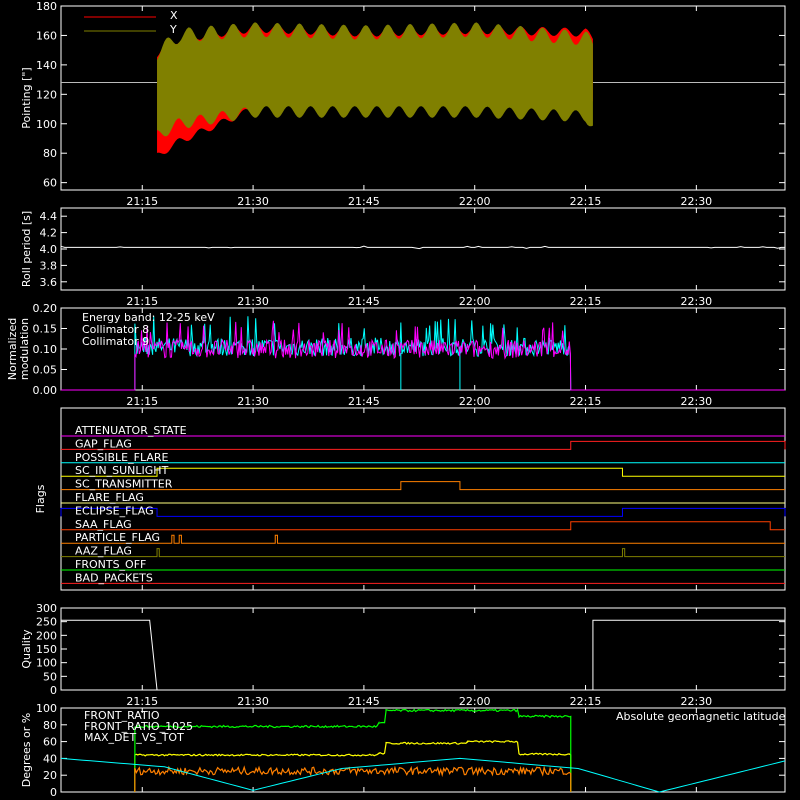 This screenshot has width=800, height=800. Describe the element at coordinates (423, 526) in the screenshot. I see `flag-line-saa_flag` at that location.